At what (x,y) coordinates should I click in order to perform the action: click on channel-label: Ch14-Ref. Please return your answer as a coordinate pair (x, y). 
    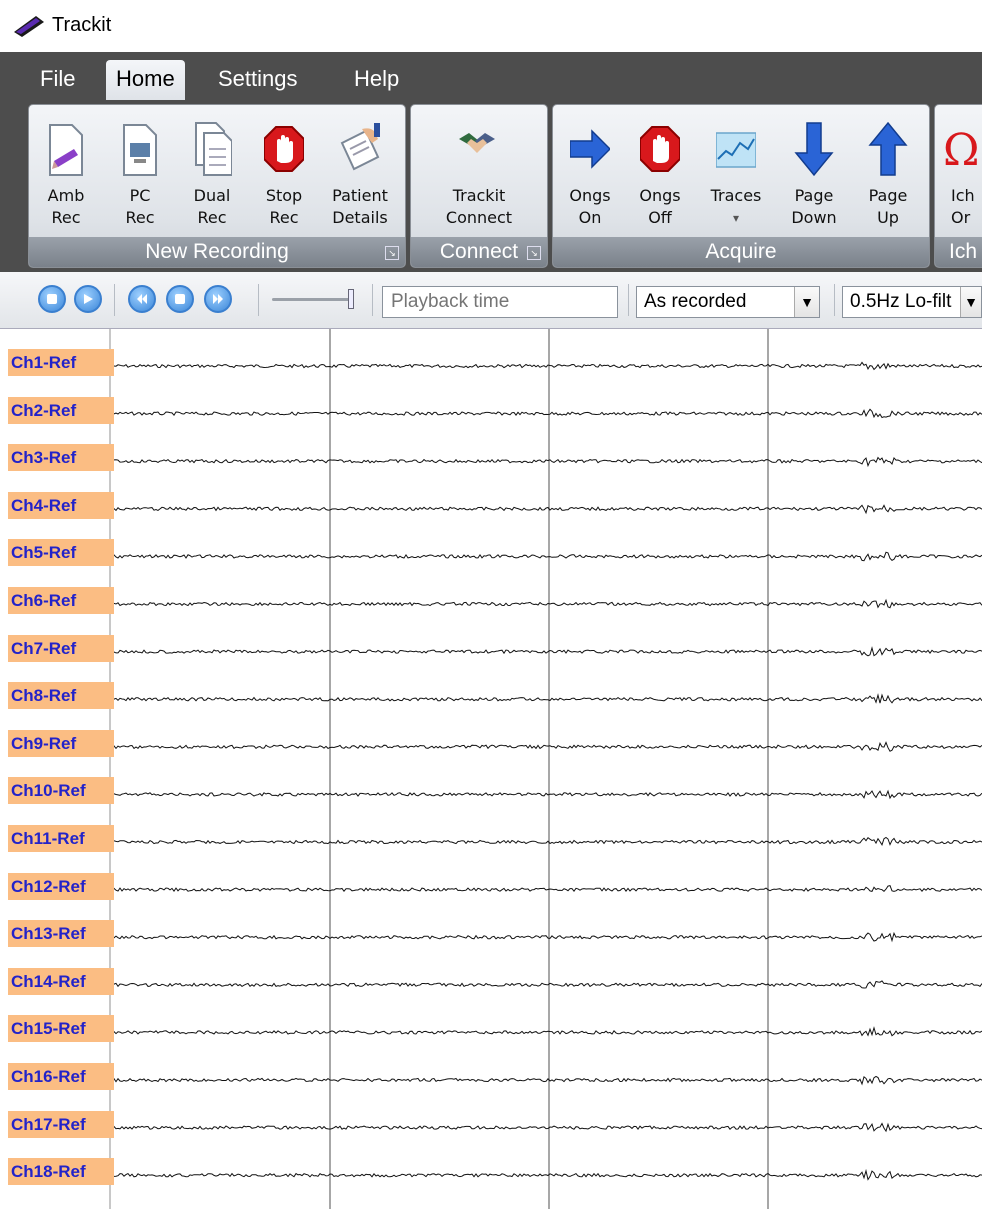
    Looking at the image, I should click on (61, 981).